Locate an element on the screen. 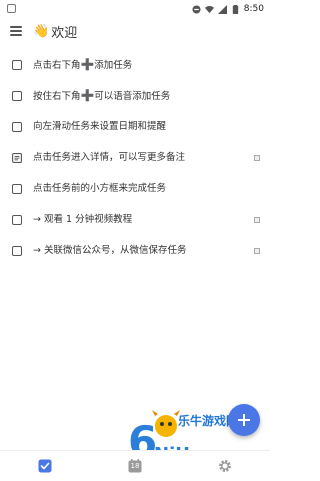 The width and height of the screenshot is (320, 481). app-bar: 👋 欢迎 is located at coordinates (135, 32).